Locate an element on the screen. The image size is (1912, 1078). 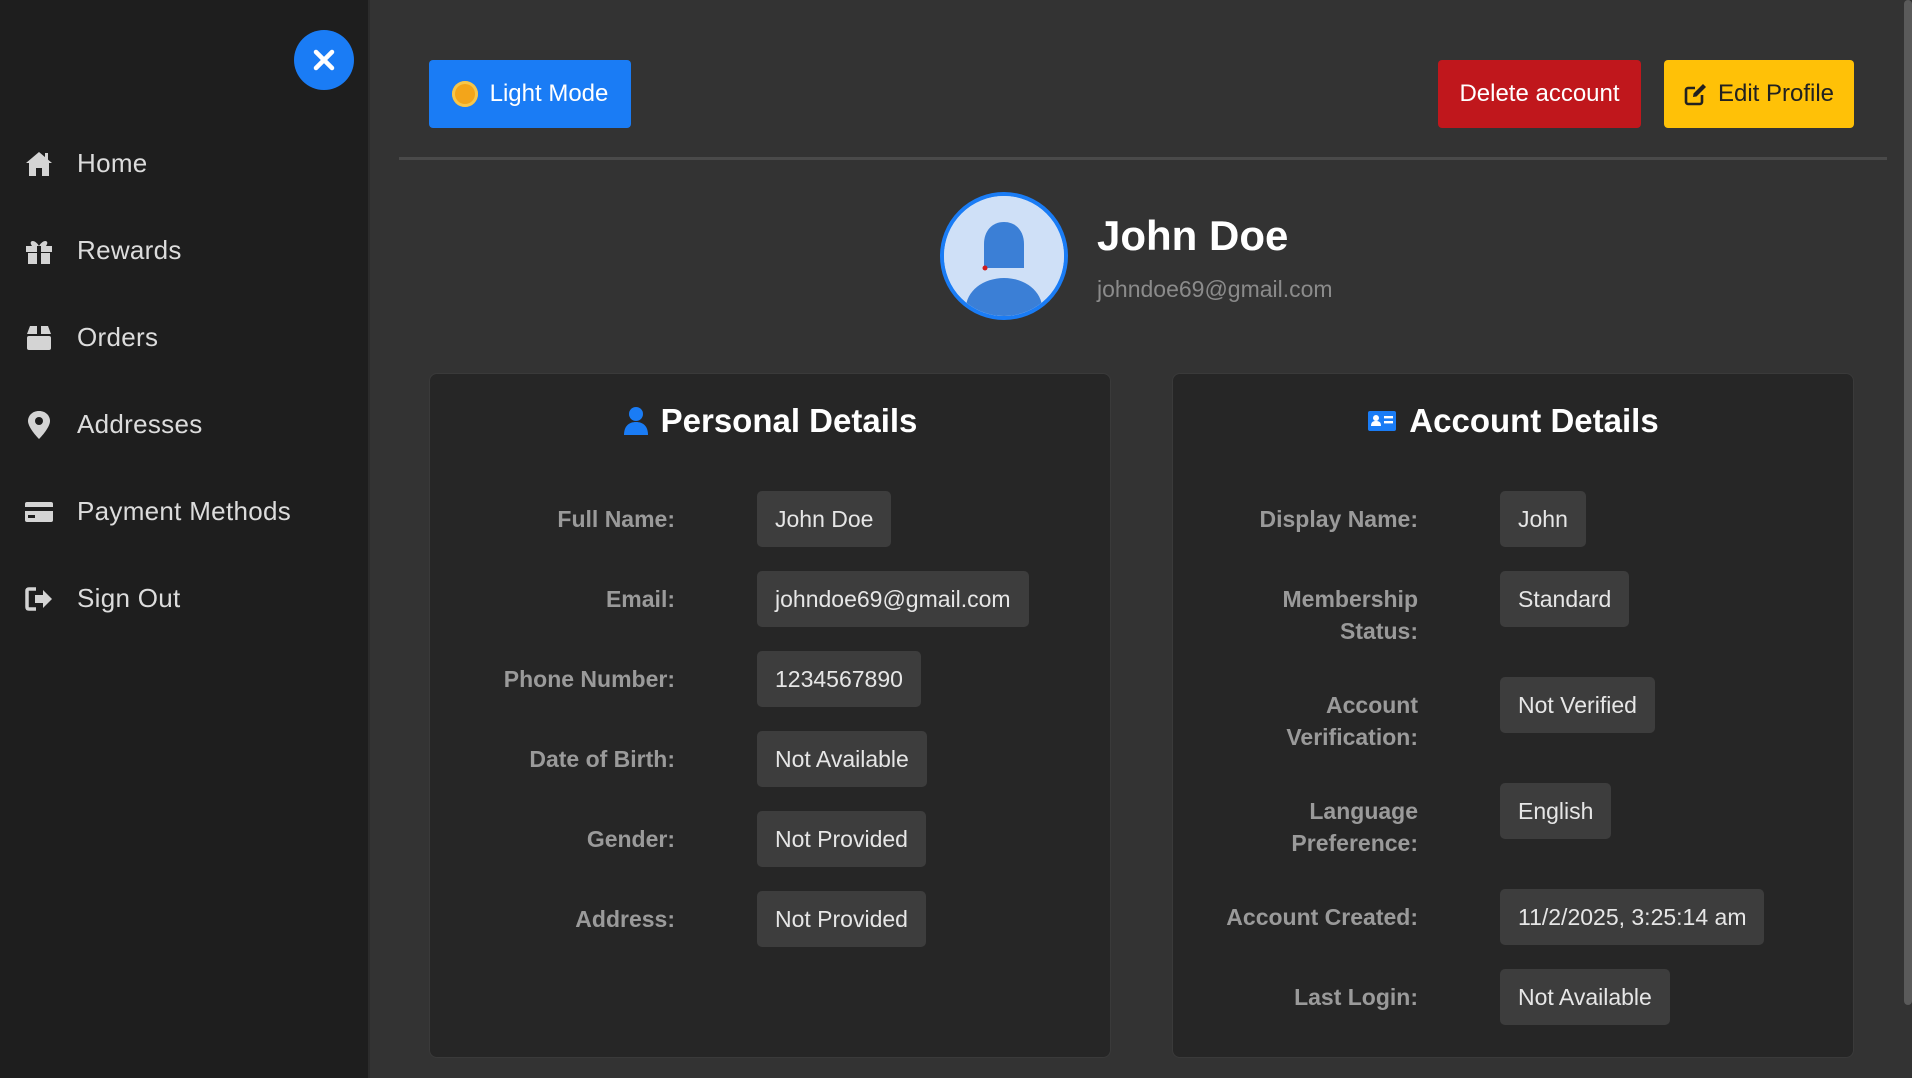
field-label: Last Login: is located at coordinates (1356, 997).